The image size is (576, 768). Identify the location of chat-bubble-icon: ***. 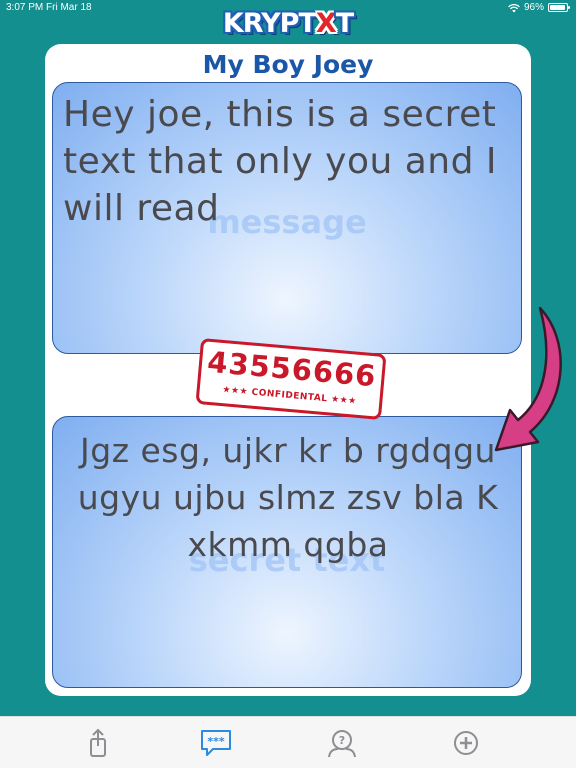
(216, 743).